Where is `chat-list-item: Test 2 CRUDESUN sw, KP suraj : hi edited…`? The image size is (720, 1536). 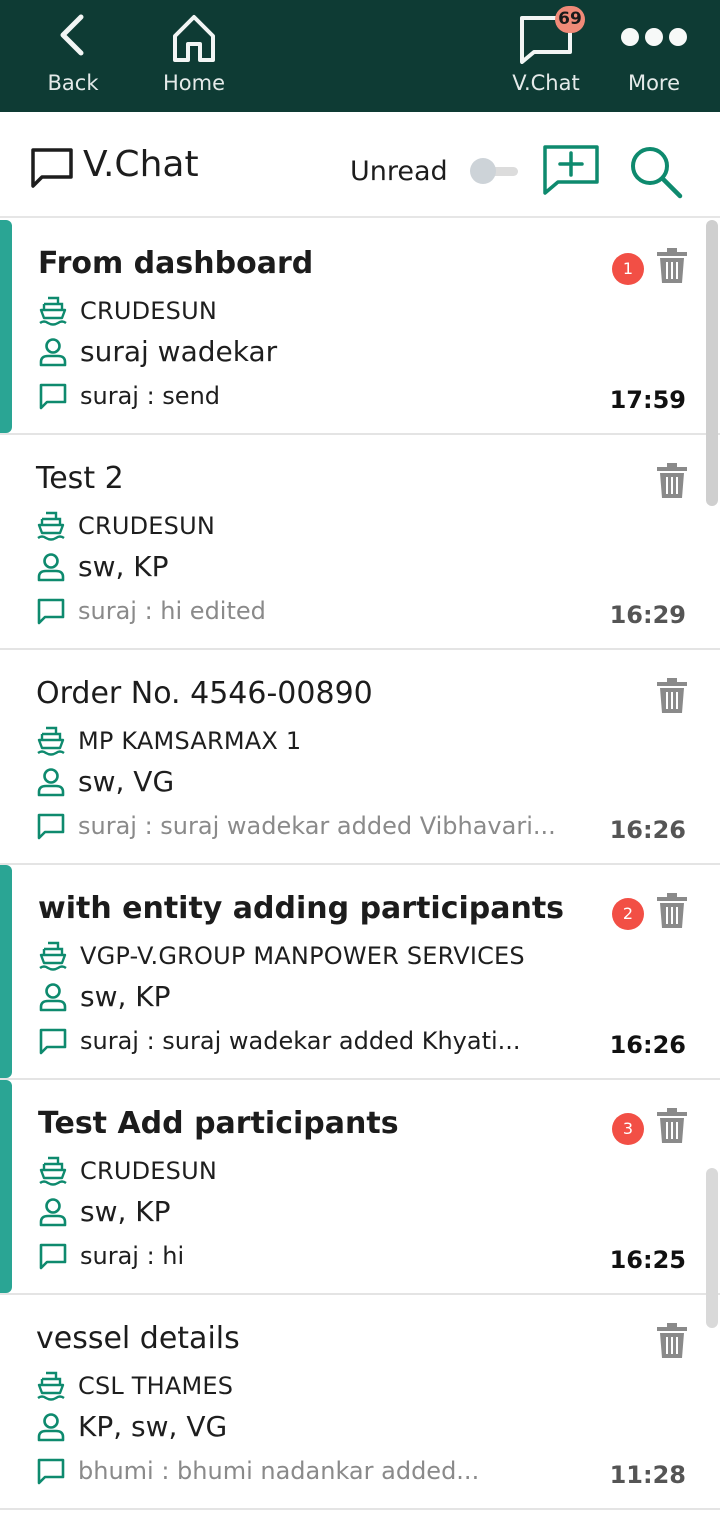
chat-list-item: Test 2 CRUDESUN sw, KP suraj : hi edited… is located at coordinates (360, 542).